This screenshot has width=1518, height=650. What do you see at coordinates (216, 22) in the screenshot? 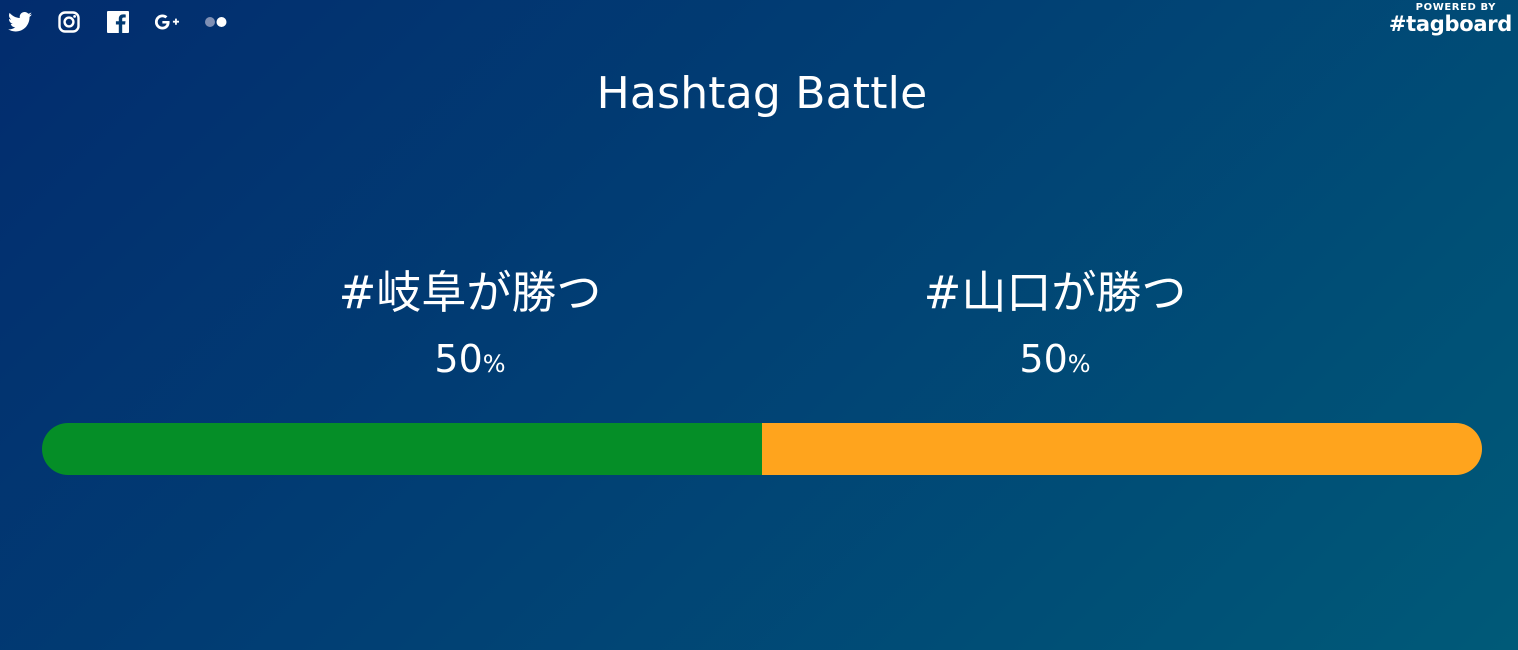
I see `flickr-icon` at bounding box center [216, 22].